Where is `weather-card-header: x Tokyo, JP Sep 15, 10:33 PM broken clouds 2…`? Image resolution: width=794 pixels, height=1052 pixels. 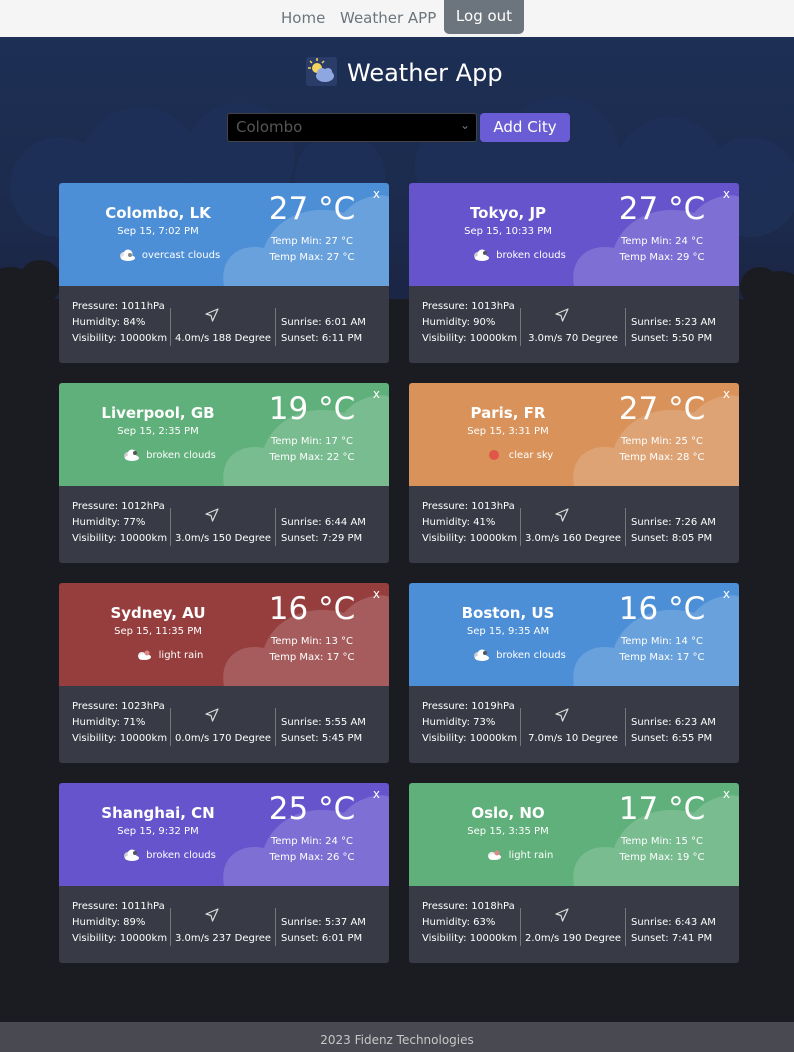 weather-card-header: x Tokyo, JP Sep 15, 10:33 PM broken clouds 2… is located at coordinates (574, 234).